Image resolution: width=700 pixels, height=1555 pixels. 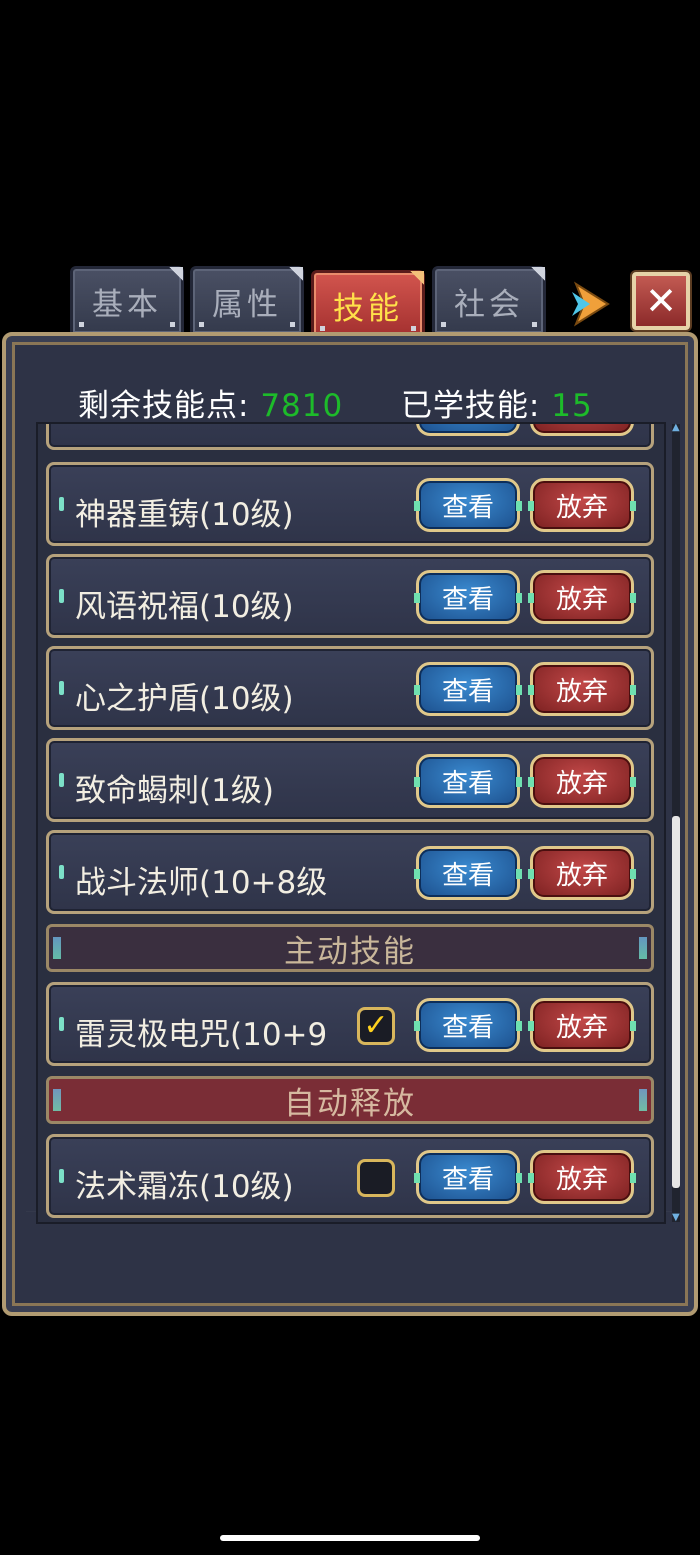 I want to click on skill-row: 法术霜冻(10级) 查看 放弃, so click(x=350, y=1176).